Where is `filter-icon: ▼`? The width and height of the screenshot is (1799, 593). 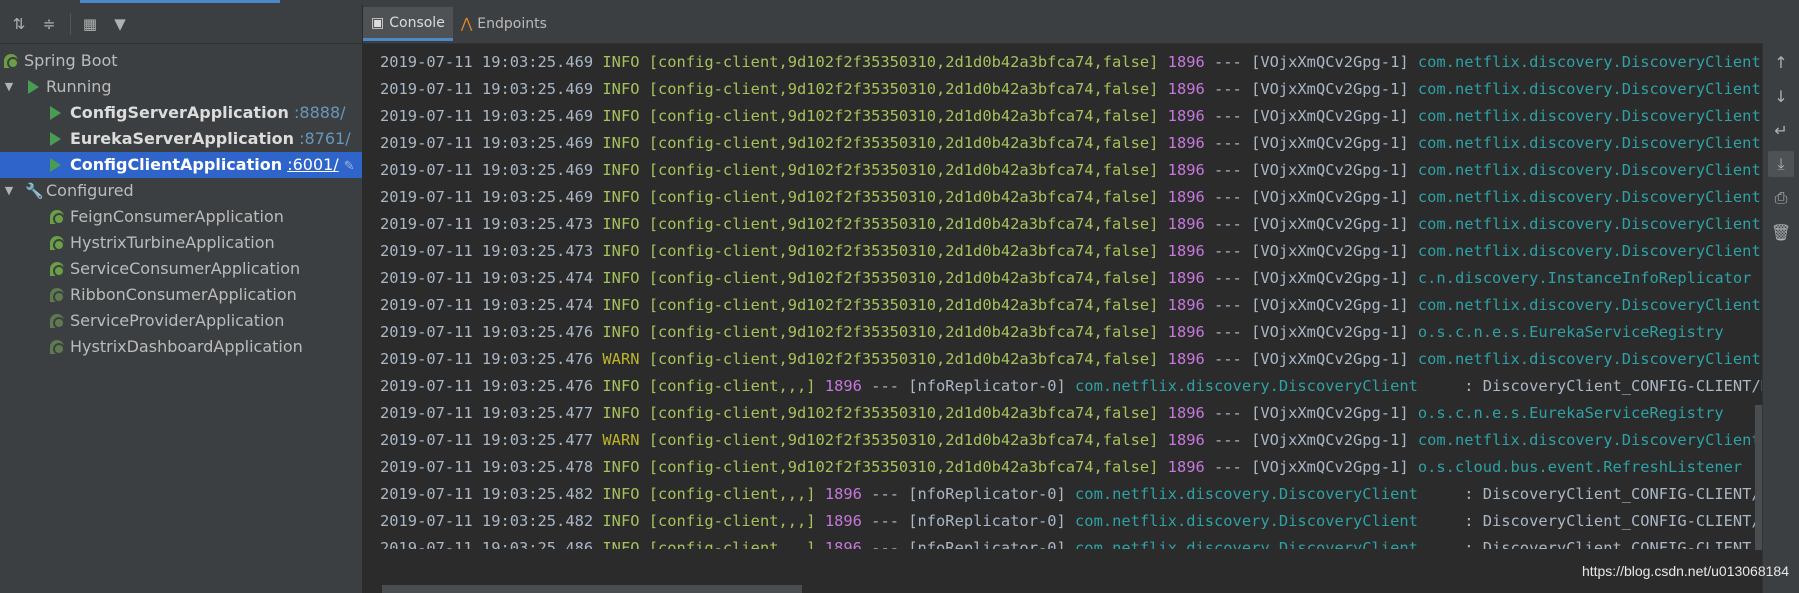 filter-icon: ▼ is located at coordinates (120, 24).